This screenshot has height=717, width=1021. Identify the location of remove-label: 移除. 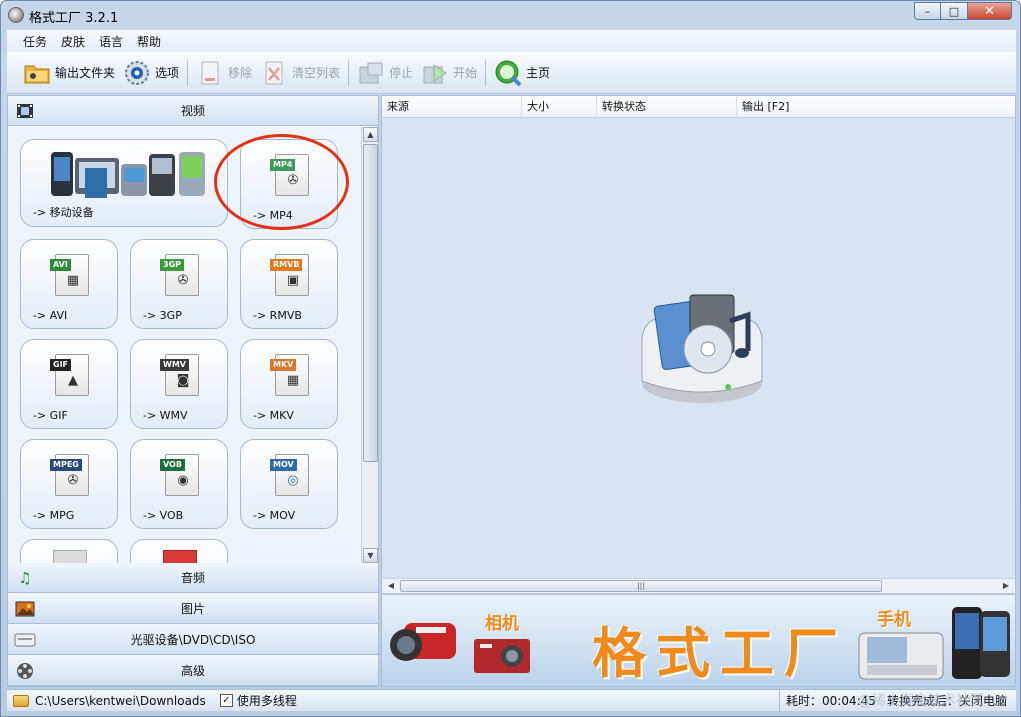
(240, 73).